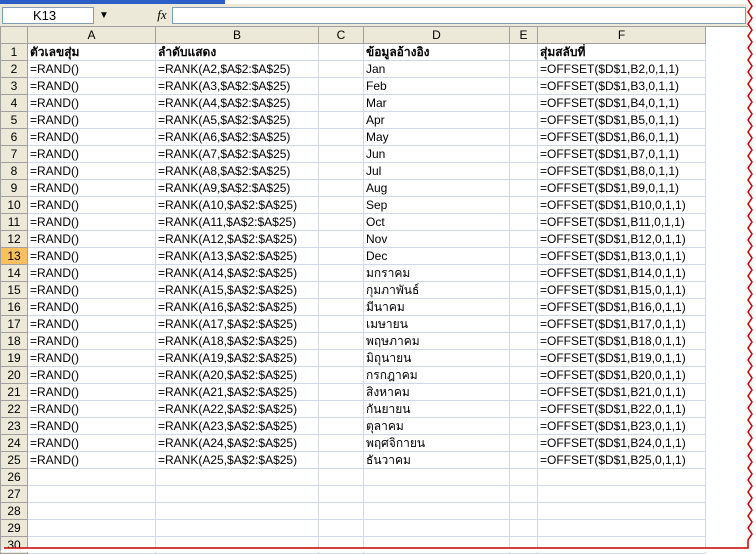  Describe the element at coordinates (621, 120) in the screenshot. I see `cell-f: =OFFSET($D$1,B5,0,1,1)` at that location.